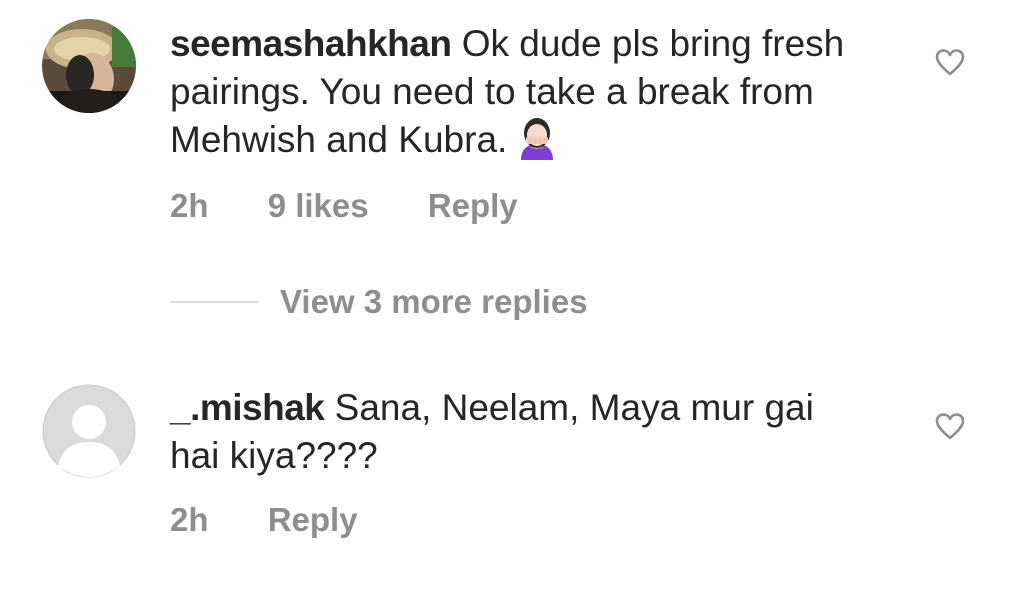 This screenshot has height=604, width=1024. I want to click on comment-meta: 2h 9 likes Reply, so click(369, 206).